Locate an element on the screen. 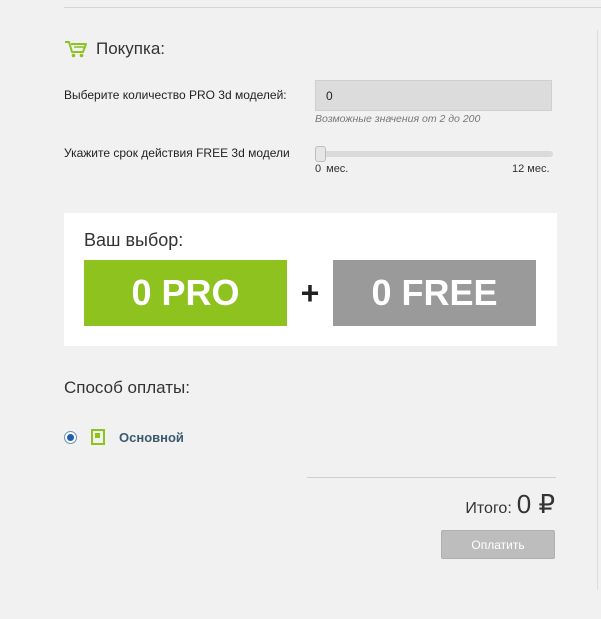 Image resolution: width=601 pixels, height=619 pixels. total-label: Итого: is located at coordinates (488, 508).